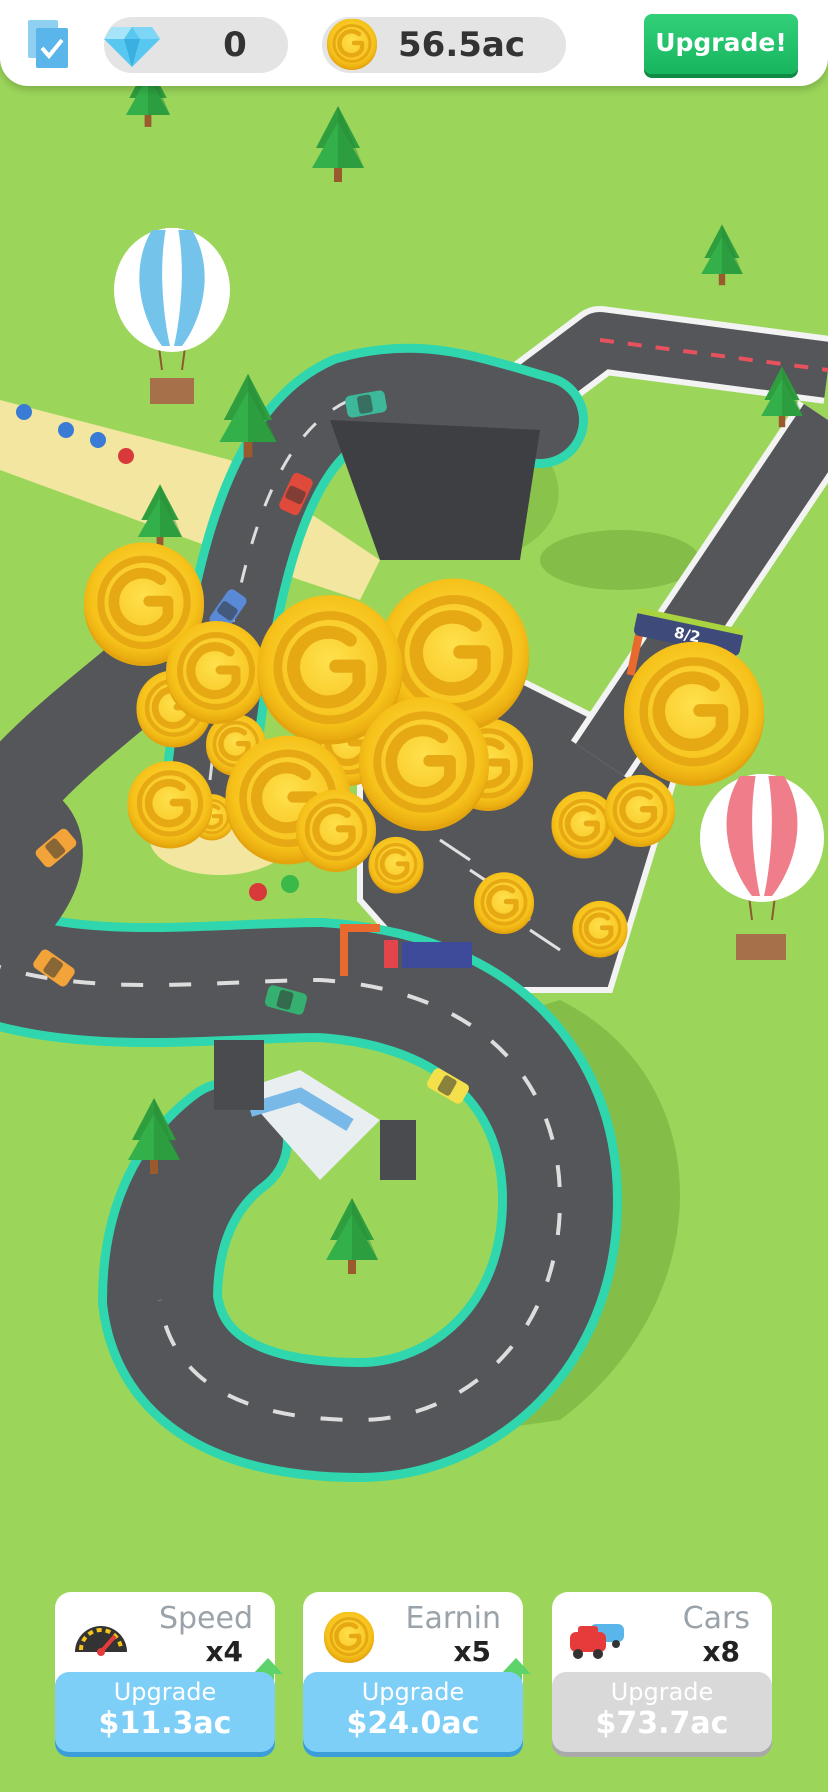 The height and width of the screenshot is (1792, 828). What do you see at coordinates (662, 1723) in the screenshot?
I see `cars-upgrade-price: $73.7ac` at bounding box center [662, 1723].